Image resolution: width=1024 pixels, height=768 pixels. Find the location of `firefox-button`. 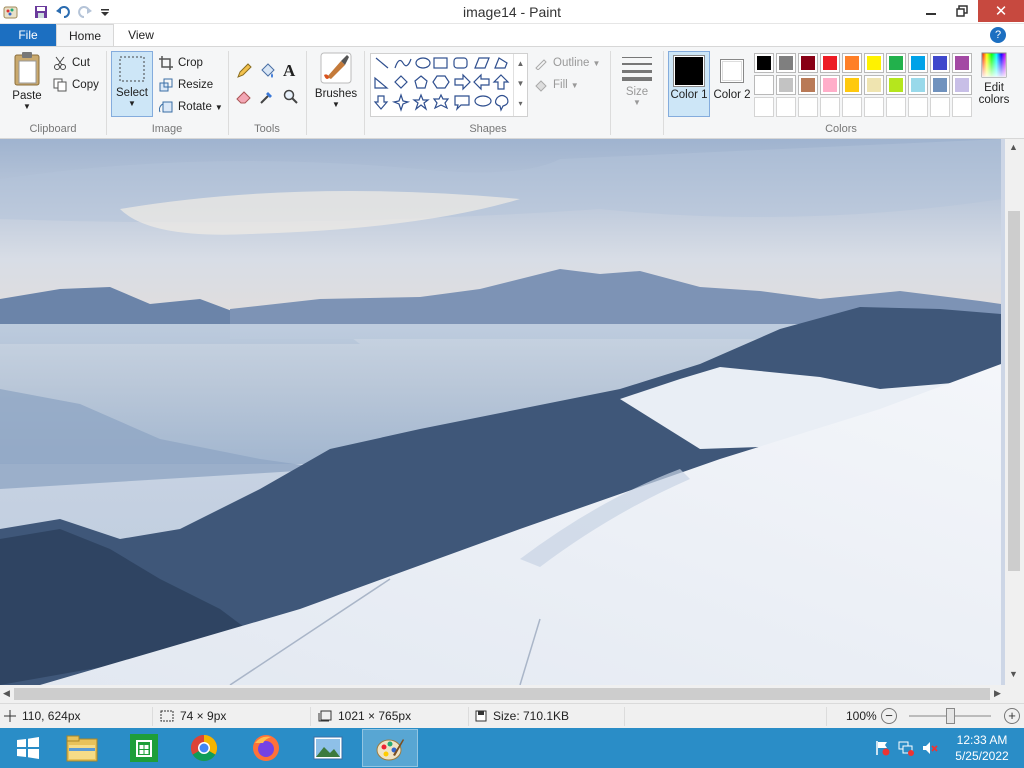

firefox-button is located at coordinates (266, 748).